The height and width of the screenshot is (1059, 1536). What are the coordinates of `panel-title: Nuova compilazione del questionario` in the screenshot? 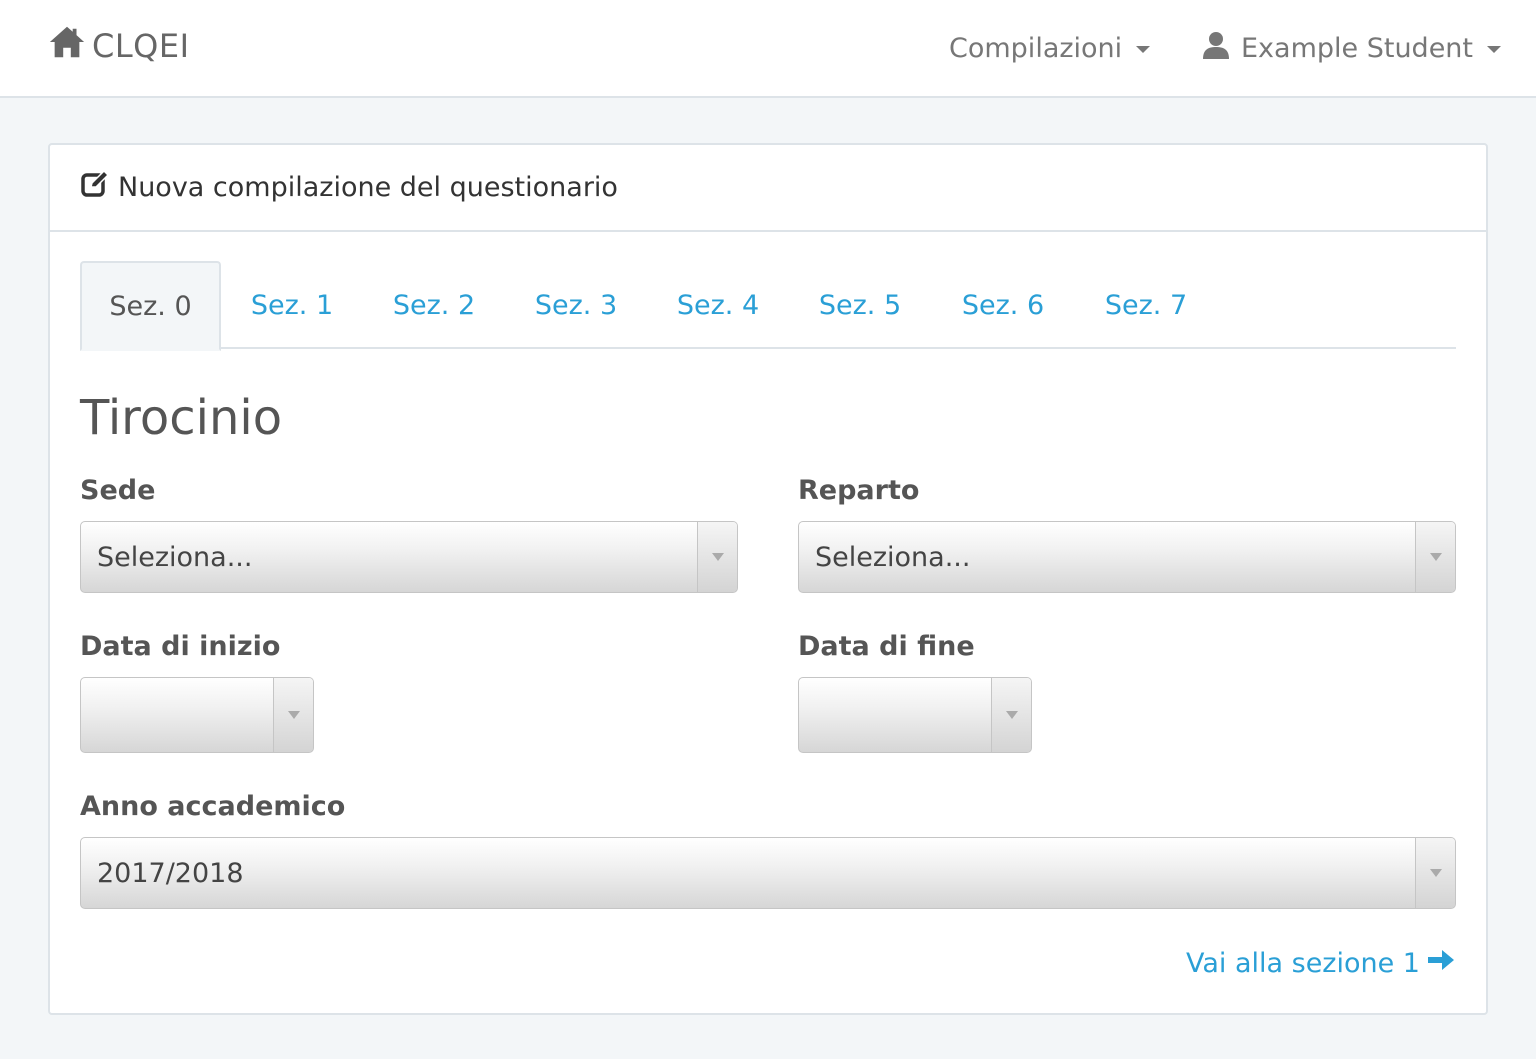 It's located at (368, 187).